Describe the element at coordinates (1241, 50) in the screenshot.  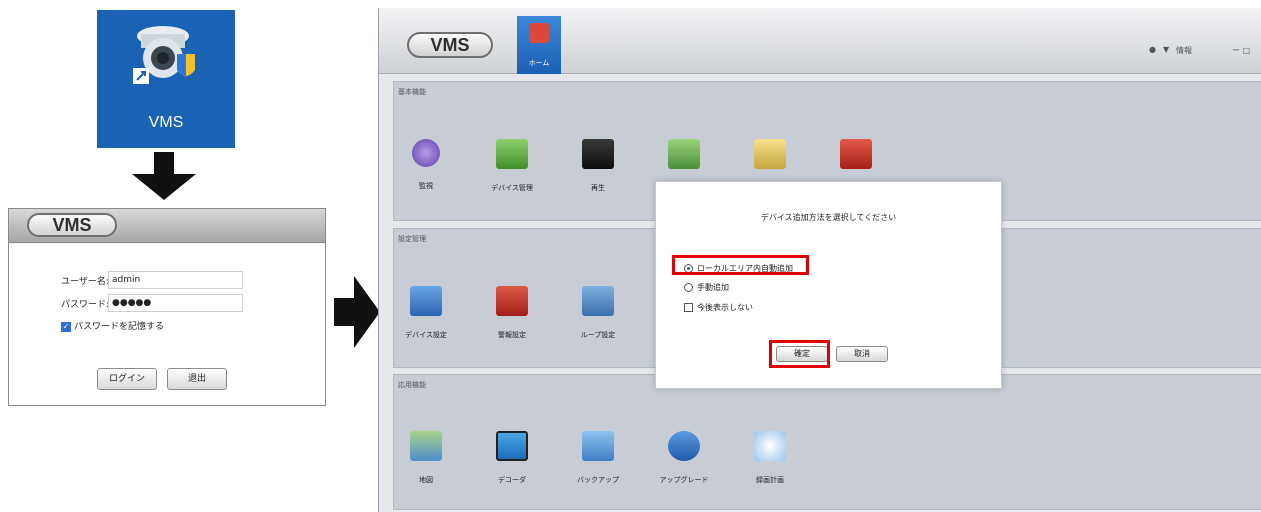
I see `window-controls: ー □` at that location.